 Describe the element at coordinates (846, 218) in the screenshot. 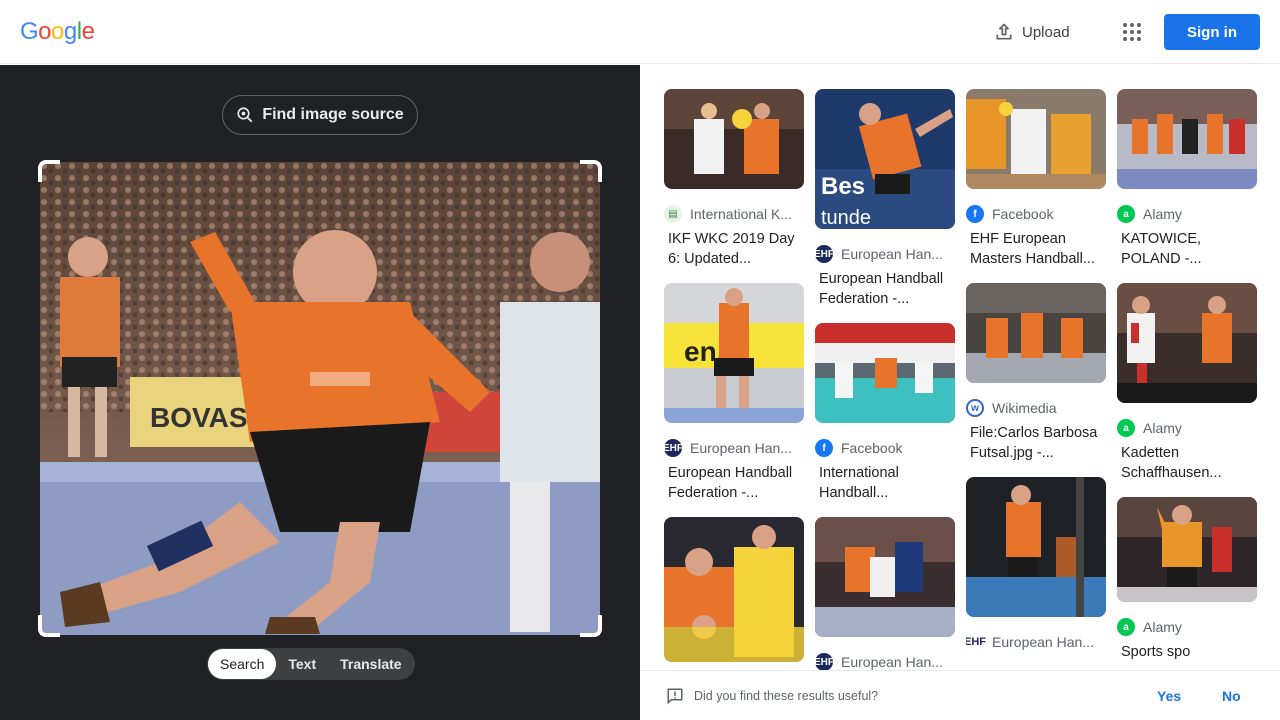

I see `svg-text: tunde` at that location.